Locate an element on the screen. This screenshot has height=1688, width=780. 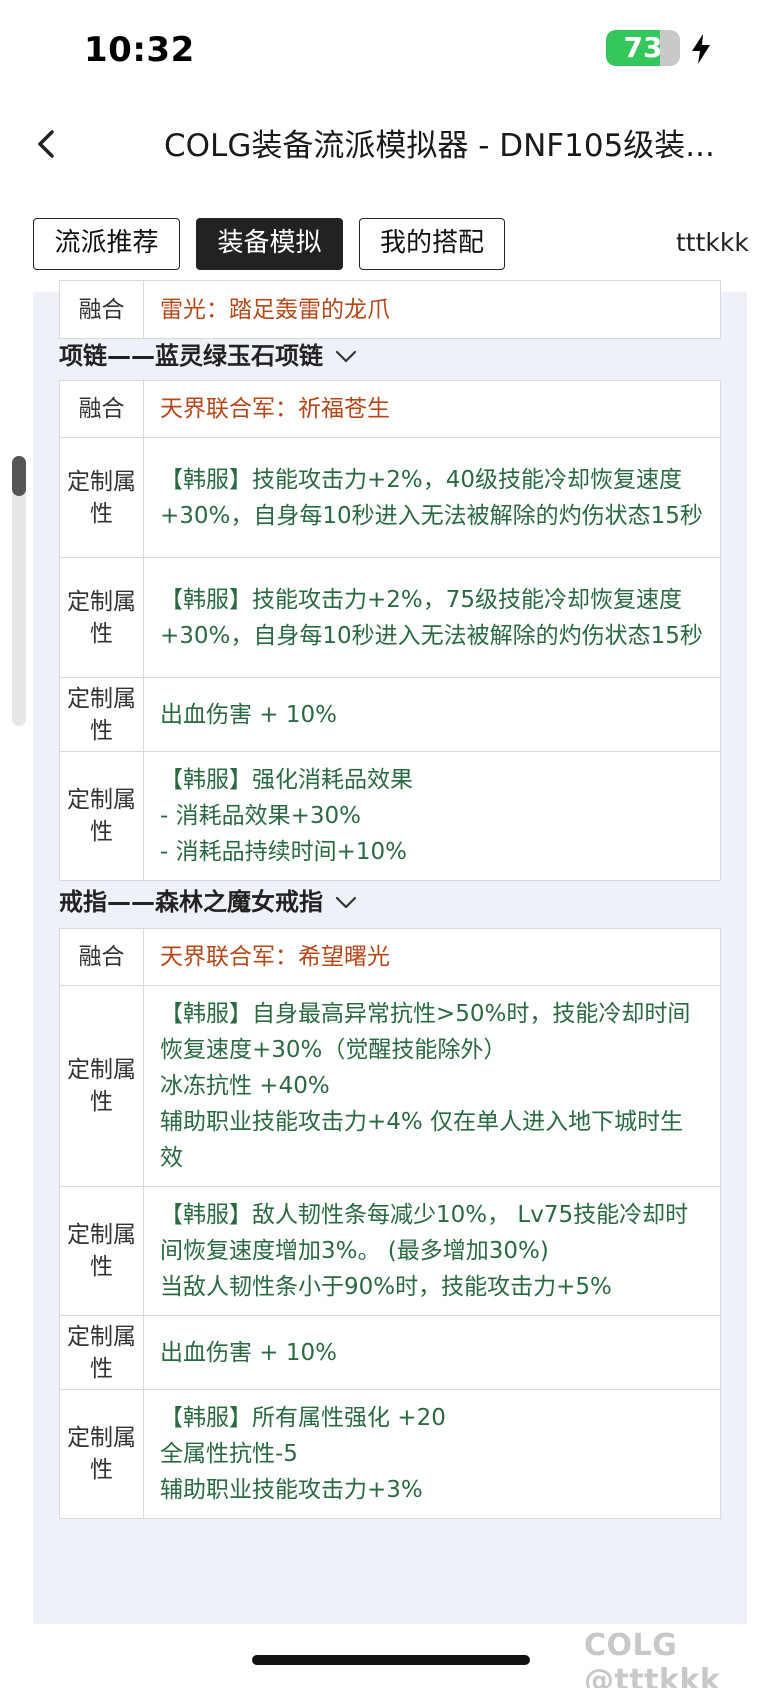
status-time: 10:32 is located at coordinates (139, 50).